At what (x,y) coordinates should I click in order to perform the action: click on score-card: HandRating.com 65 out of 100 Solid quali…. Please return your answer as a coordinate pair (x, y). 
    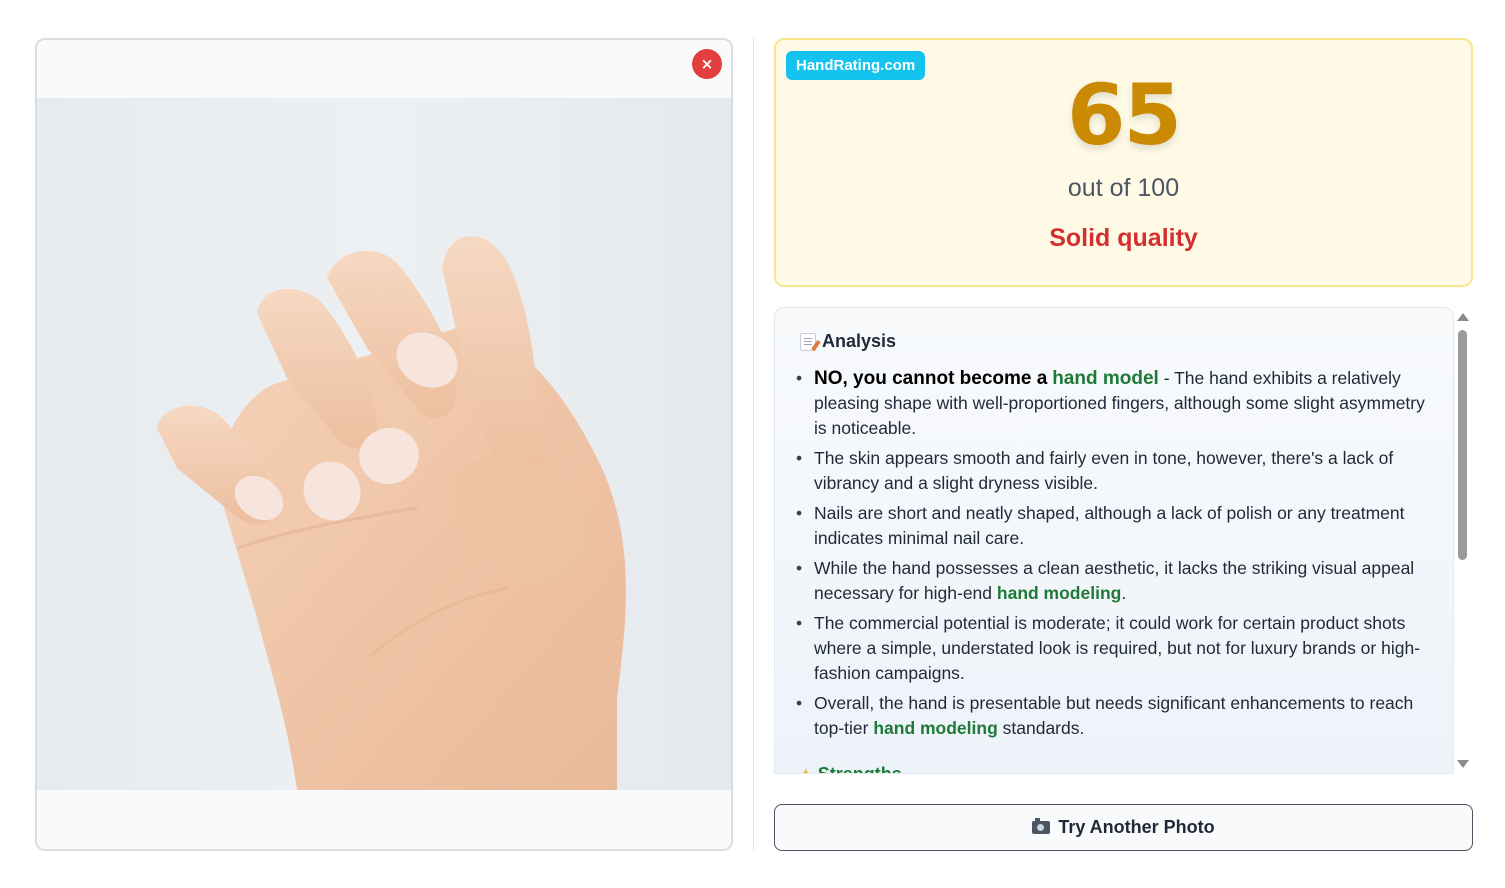
    Looking at the image, I should click on (1123, 162).